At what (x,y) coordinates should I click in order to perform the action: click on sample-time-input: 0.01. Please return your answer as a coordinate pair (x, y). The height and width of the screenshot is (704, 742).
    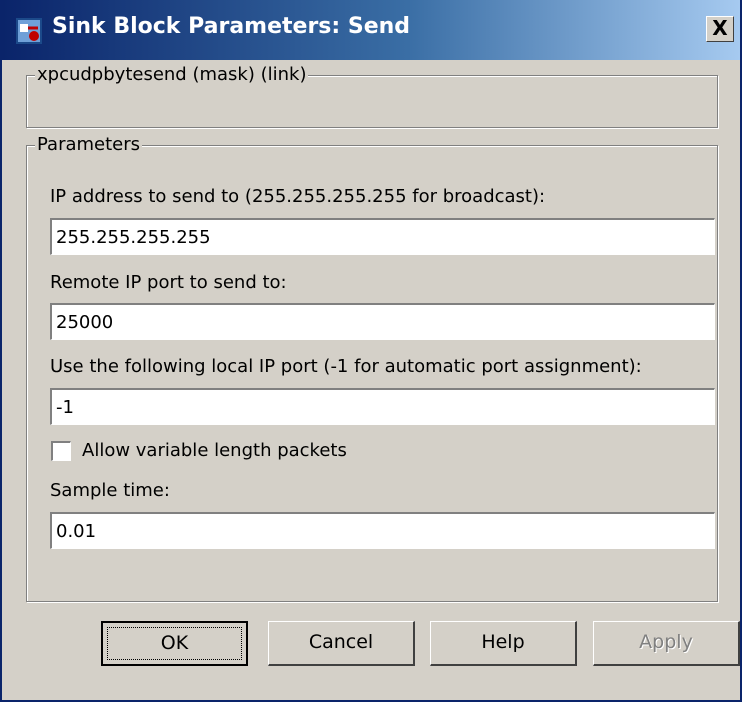
    Looking at the image, I should click on (382, 530).